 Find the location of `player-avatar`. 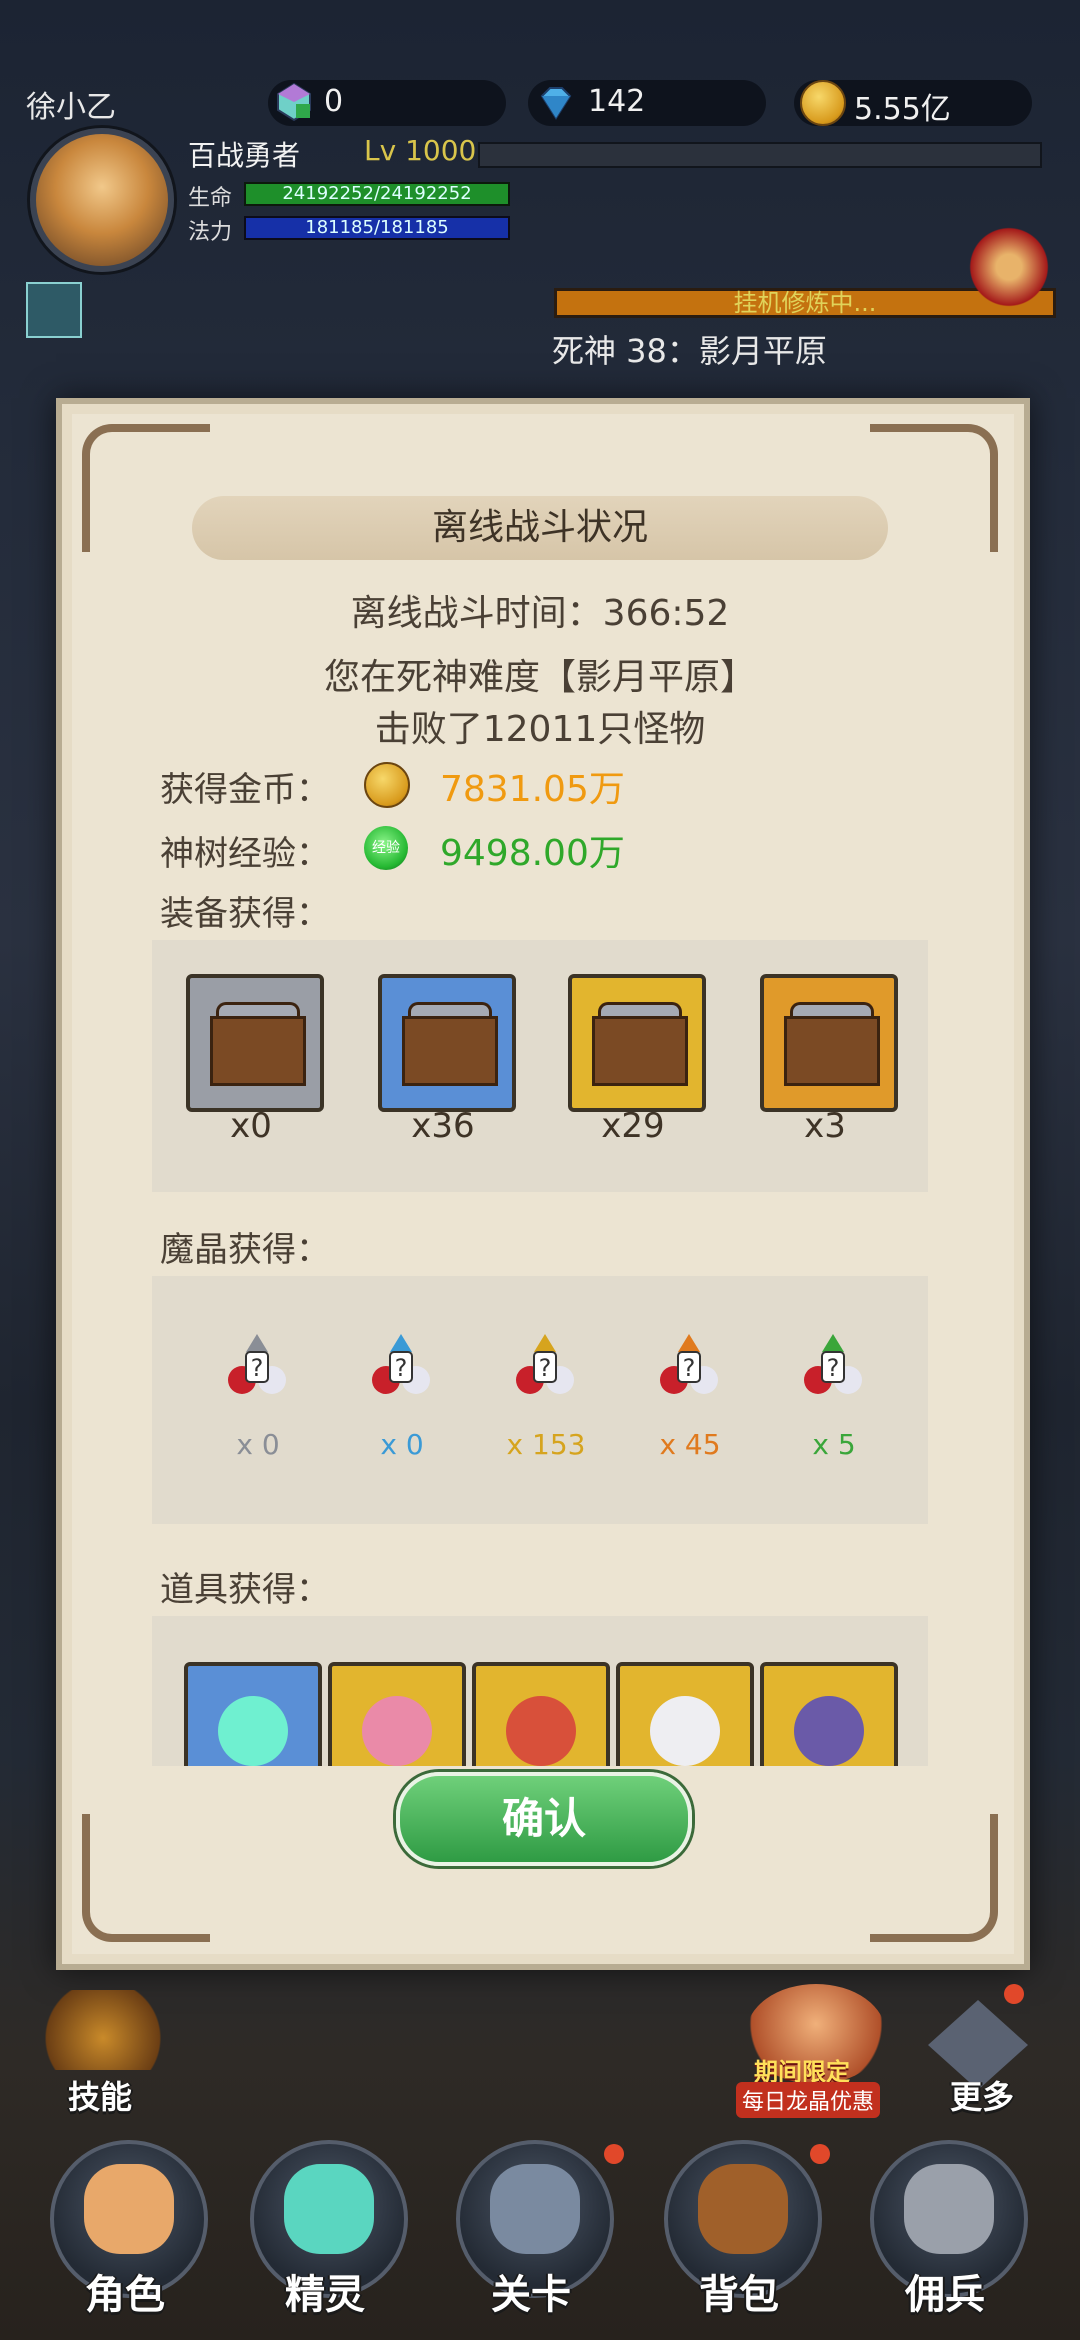

player-avatar is located at coordinates (102, 200).